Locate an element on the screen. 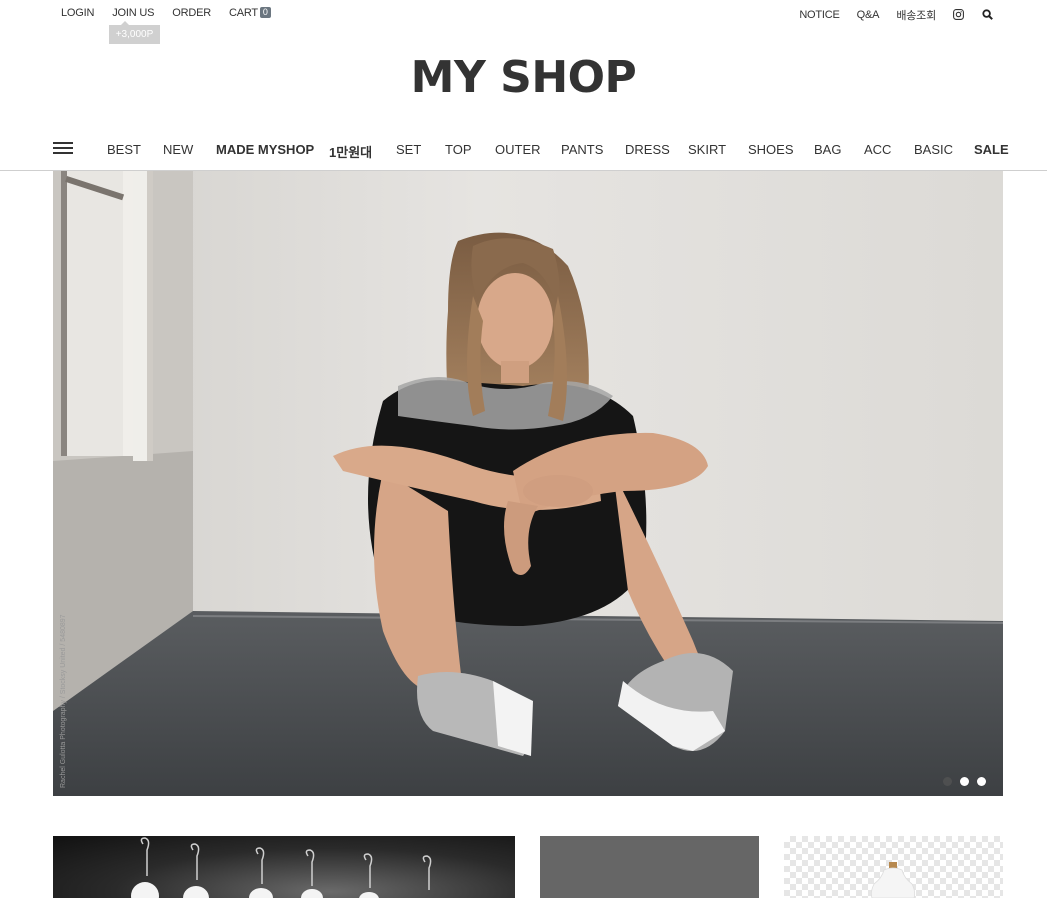  slider-pagination is located at coordinates (964, 781).